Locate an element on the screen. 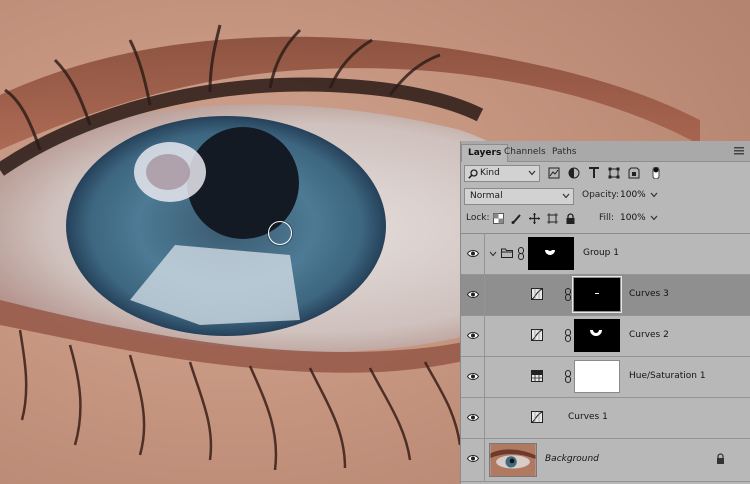 The width and height of the screenshot is (750, 484). lock-image-pixels-icon is located at coordinates (516, 218).